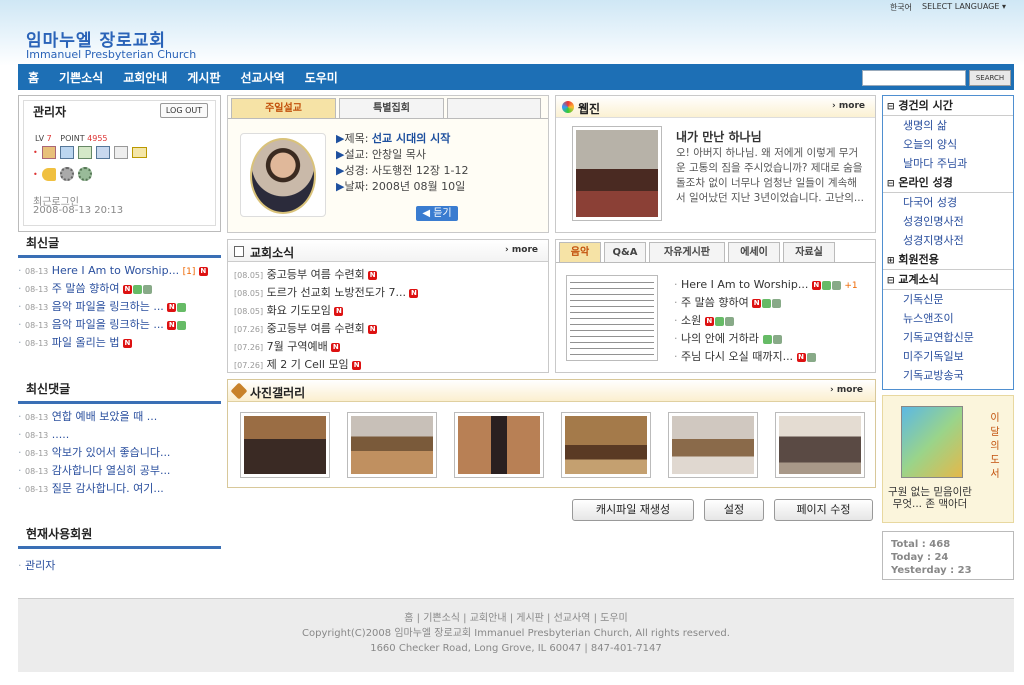 The height and width of the screenshot is (685, 1024). What do you see at coordinates (687, 252) in the screenshot?
I see `tab-free-board: 자유게시판` at bounding box center [687, 252].